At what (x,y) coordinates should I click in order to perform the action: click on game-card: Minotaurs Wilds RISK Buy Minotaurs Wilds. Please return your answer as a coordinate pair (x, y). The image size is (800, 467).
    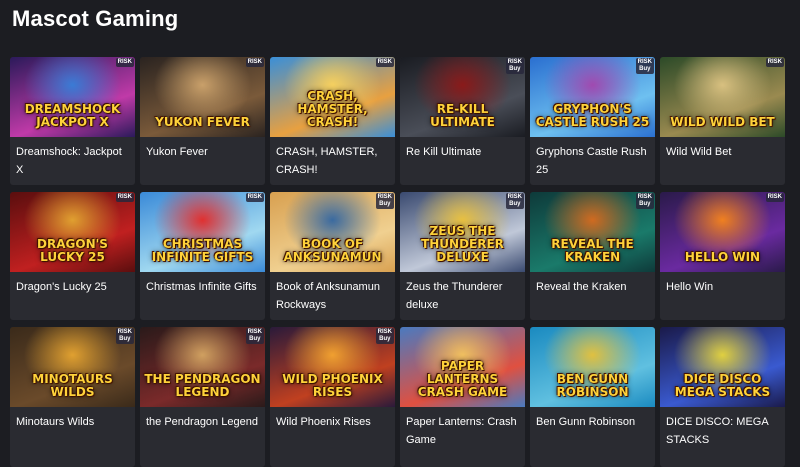
    Looking at the image, I should click on (72, 397).